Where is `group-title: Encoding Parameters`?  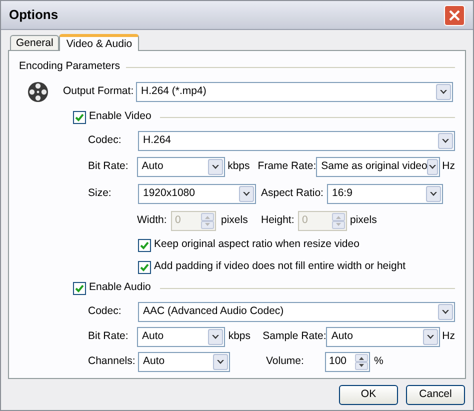 group-title: Encoding Parameters is located at coordinates (69, 66).